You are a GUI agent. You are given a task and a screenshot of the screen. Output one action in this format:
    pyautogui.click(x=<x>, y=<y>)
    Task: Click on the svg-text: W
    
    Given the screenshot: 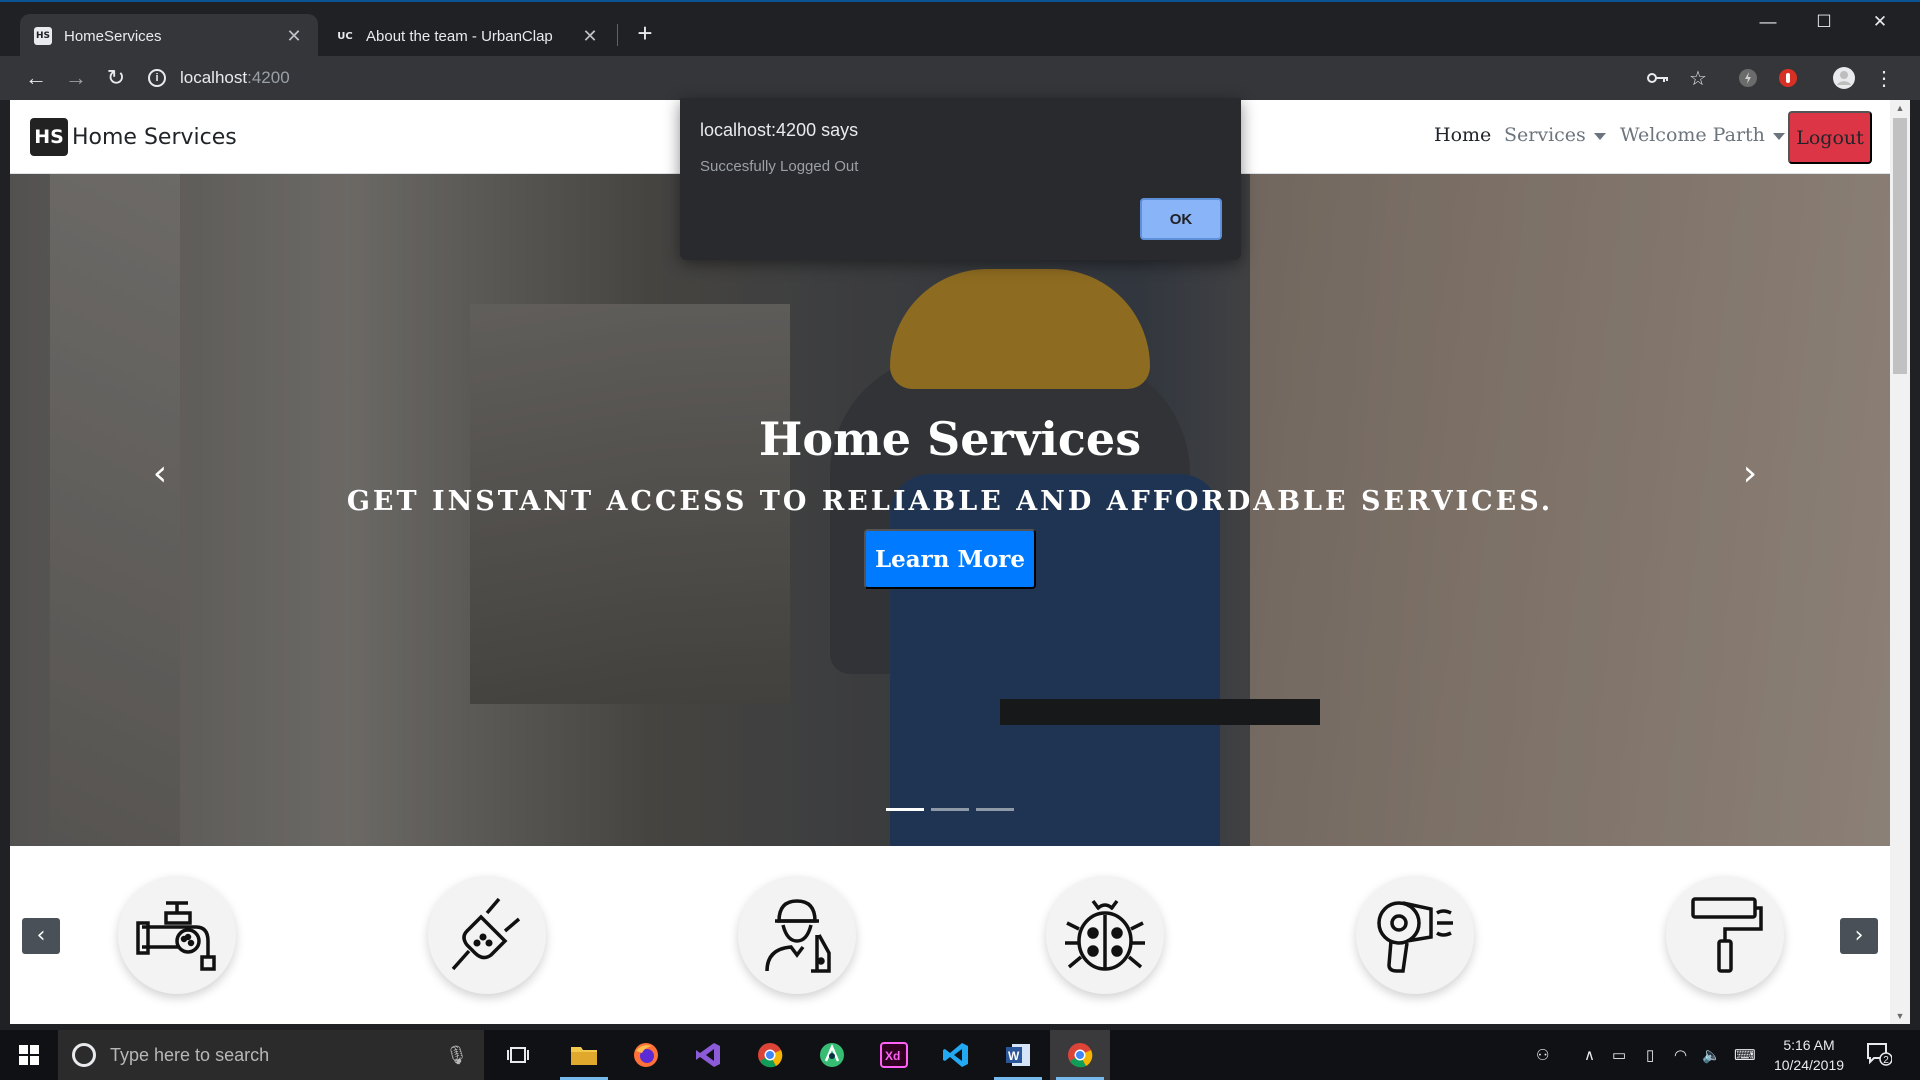 What is the action you would take?
    pyautogui.click(x=1014, y=1056)
    